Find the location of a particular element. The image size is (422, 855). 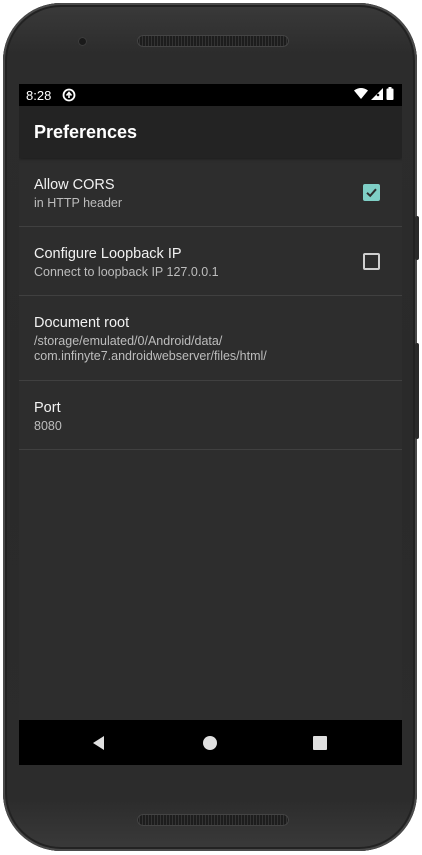

pref-title: Configure Loopback IP is located at coordinates (108, 254).